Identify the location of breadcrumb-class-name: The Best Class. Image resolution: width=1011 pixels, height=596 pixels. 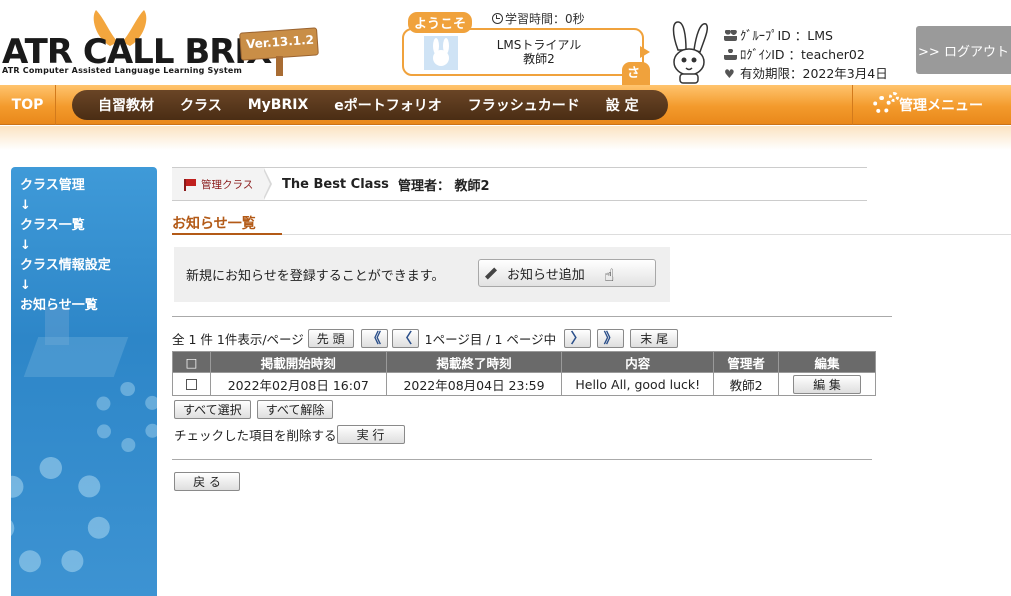
(335, 184).